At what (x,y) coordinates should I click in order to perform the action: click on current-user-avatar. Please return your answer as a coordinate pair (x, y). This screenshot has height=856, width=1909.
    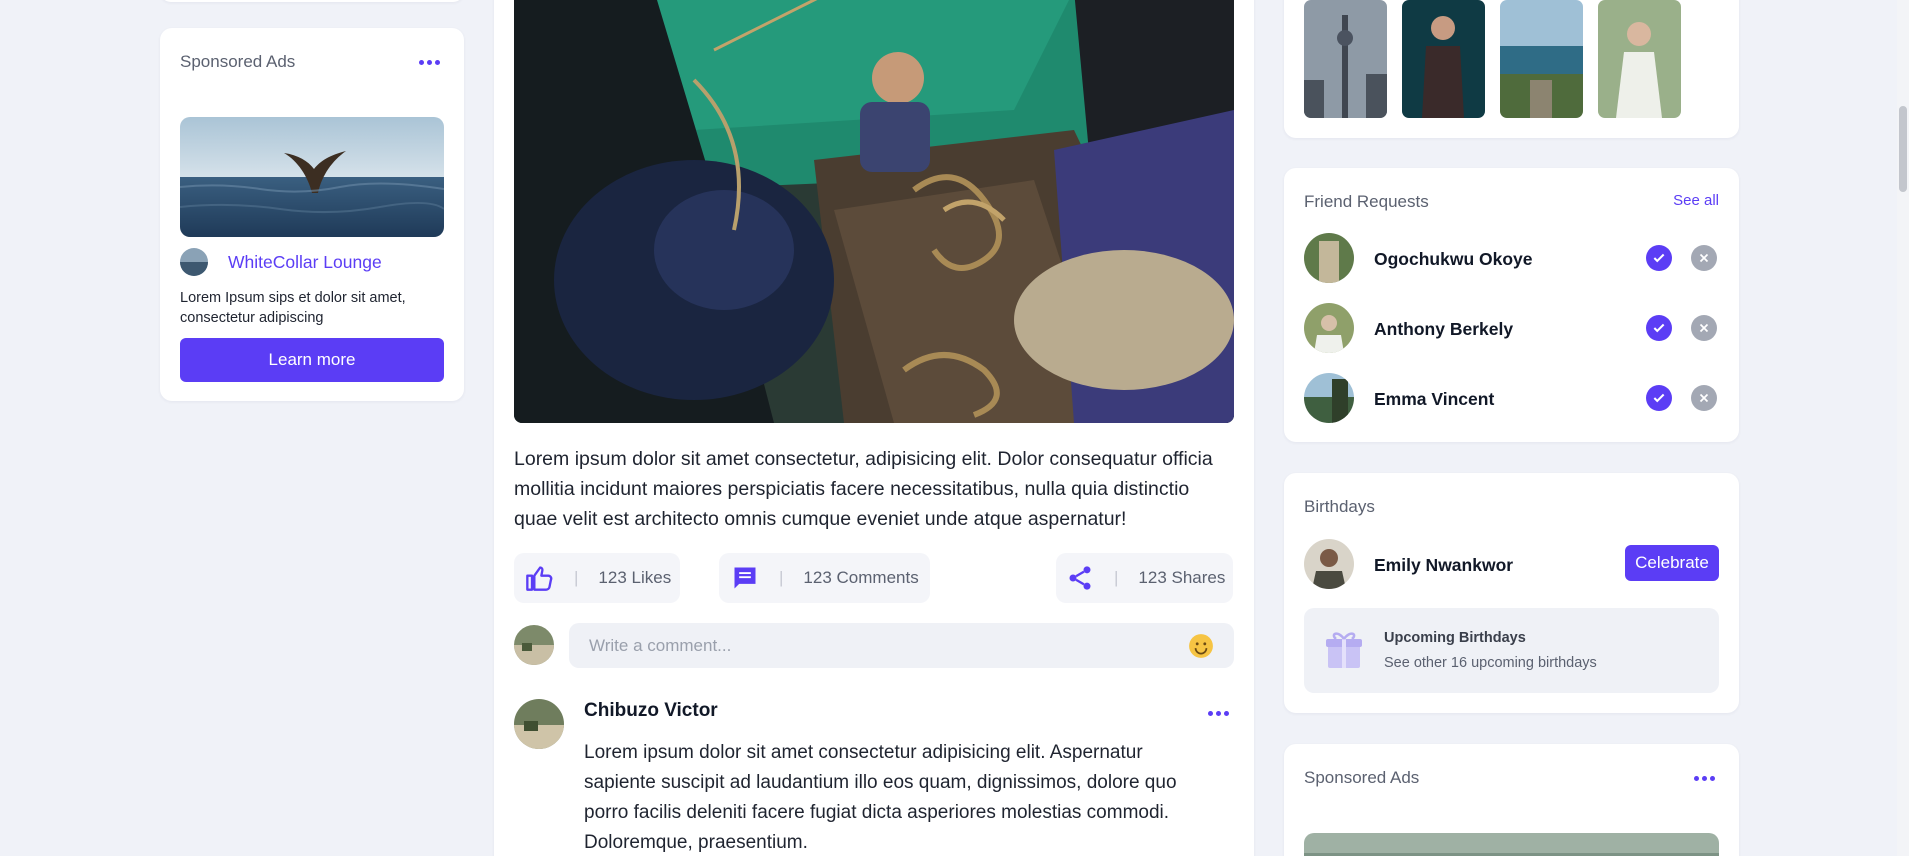
    Looking at the image, I should click on (534, 645).